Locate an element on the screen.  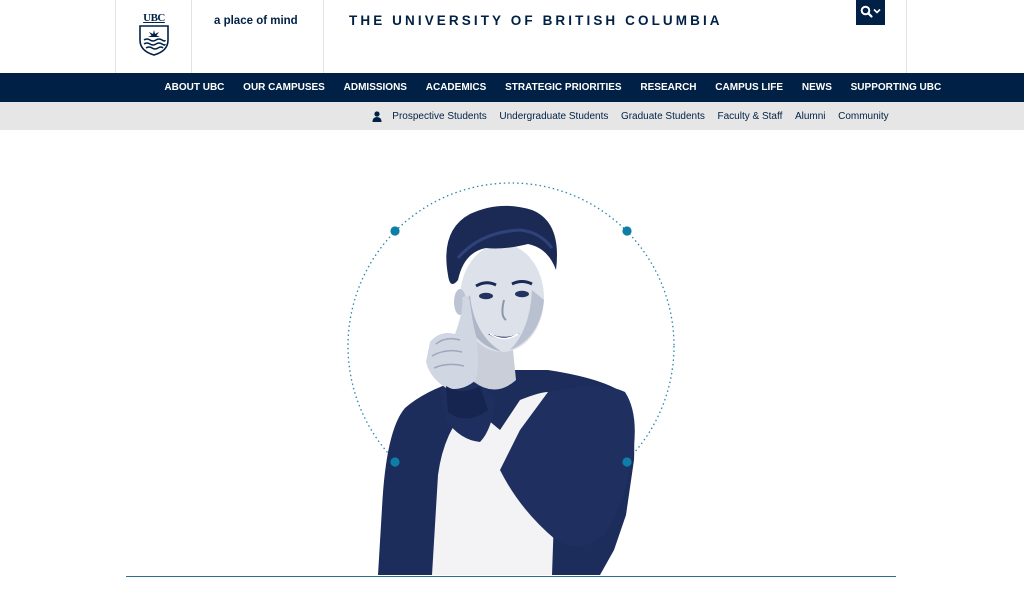
nav-item-research: RESEARCH is located at coordinates (668, 87).